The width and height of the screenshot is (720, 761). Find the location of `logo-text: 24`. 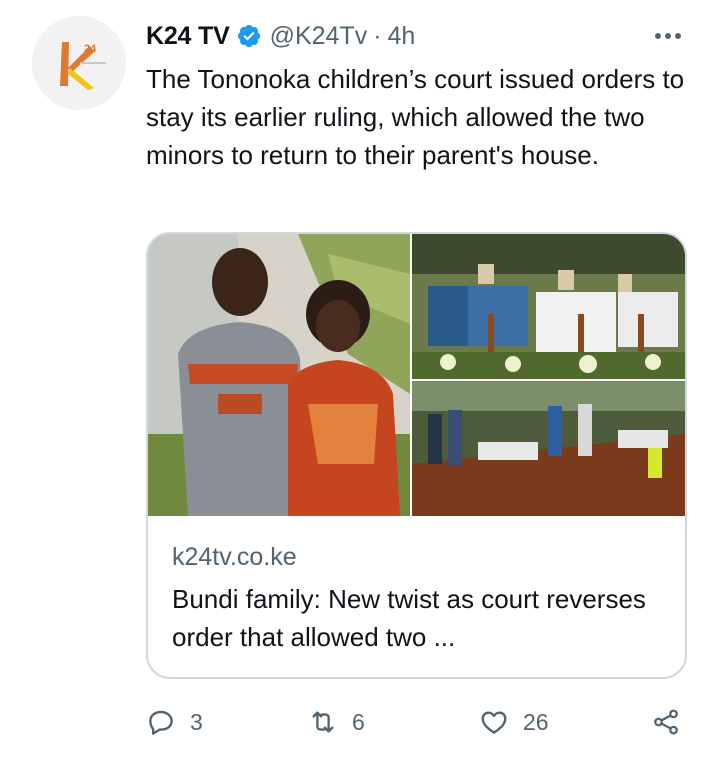

logo-text: 24 is located at coordinates (90, 49).